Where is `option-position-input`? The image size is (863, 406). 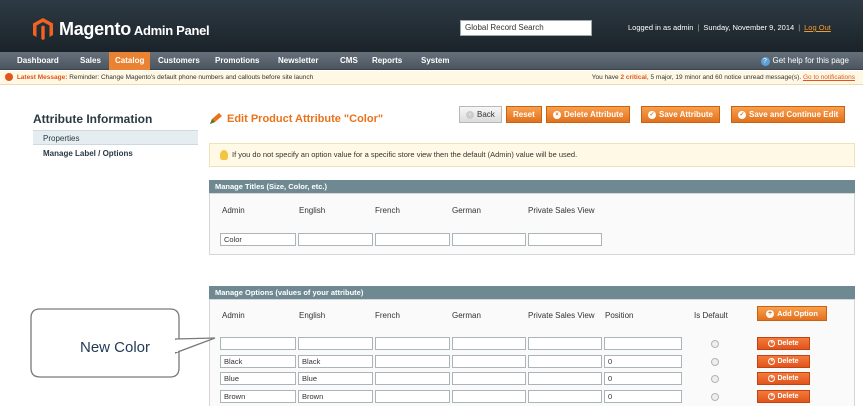 option-position-input is located at coordinates (643, 343).